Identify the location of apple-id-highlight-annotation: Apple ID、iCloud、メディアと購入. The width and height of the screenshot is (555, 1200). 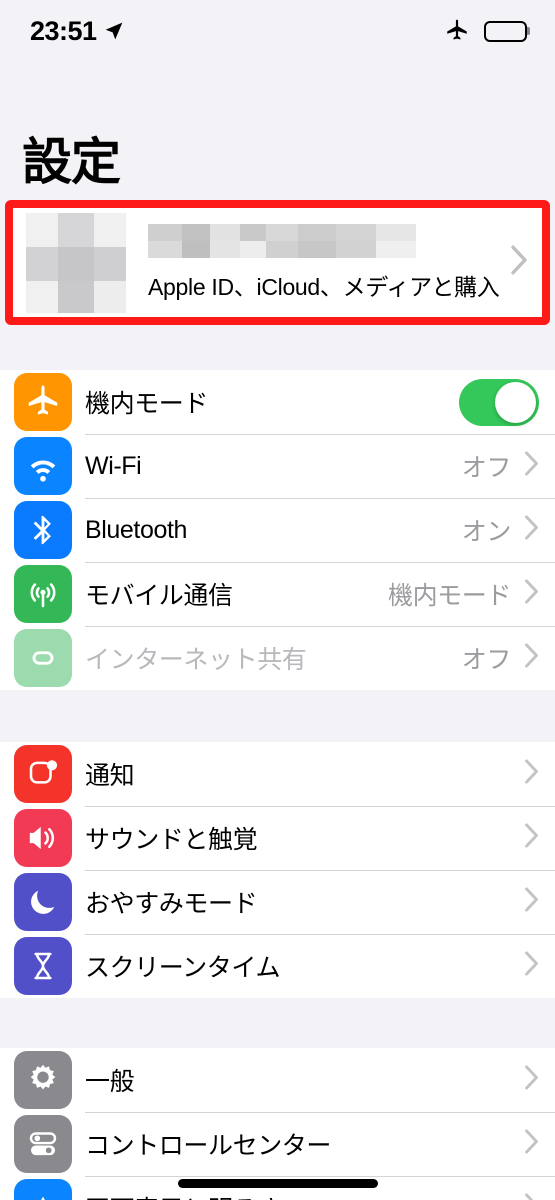
(277, 262).